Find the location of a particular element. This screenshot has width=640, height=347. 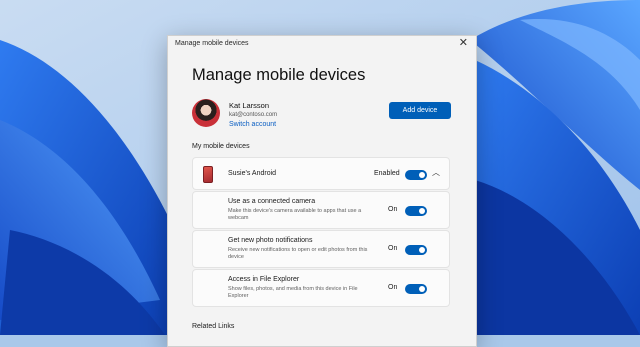

connected-camera-toggle is located at coordinates (416, 211).